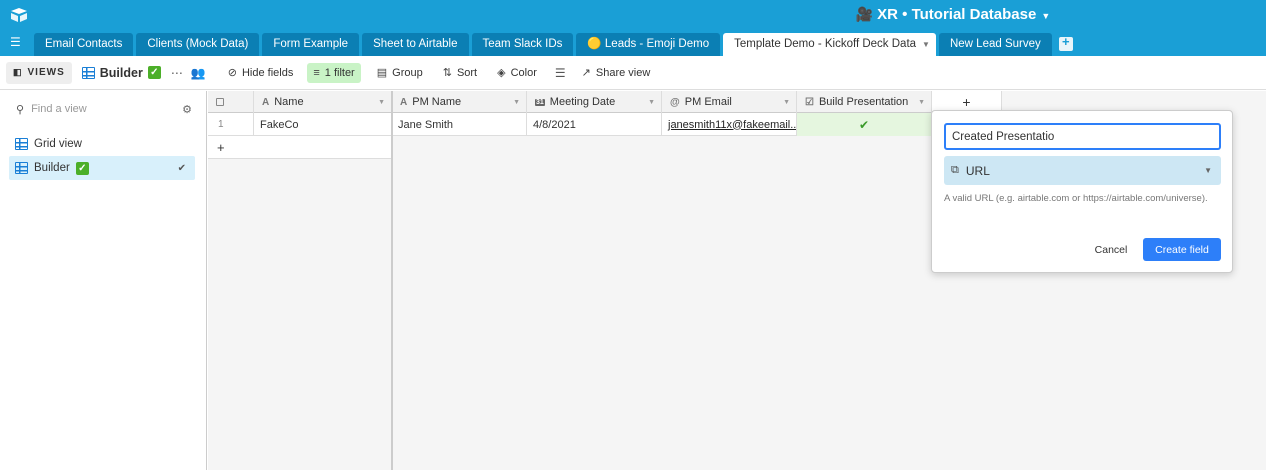  What do you see at coordinates (977, 170) in the screenshot?
I see `field-type-label: URL` at bounding box center [977, 170].